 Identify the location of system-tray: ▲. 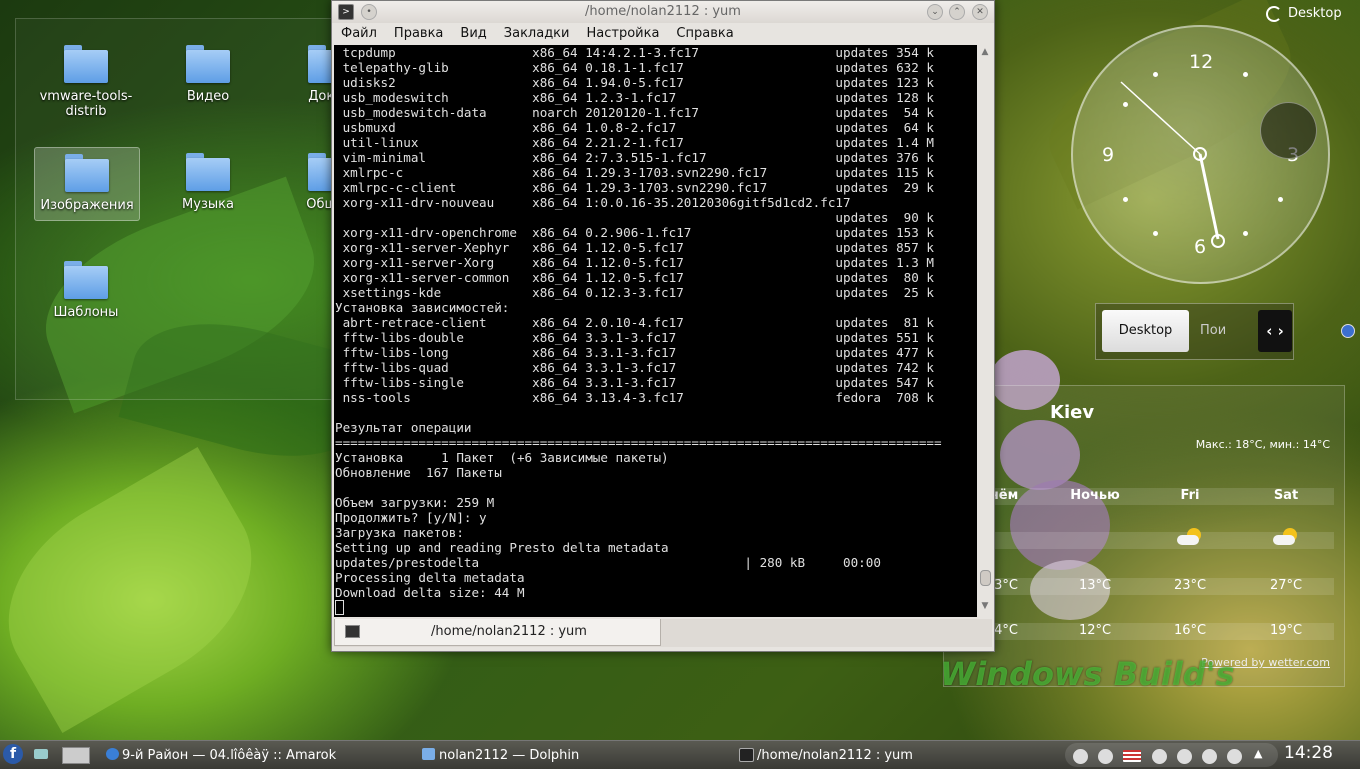
(1171, 755).